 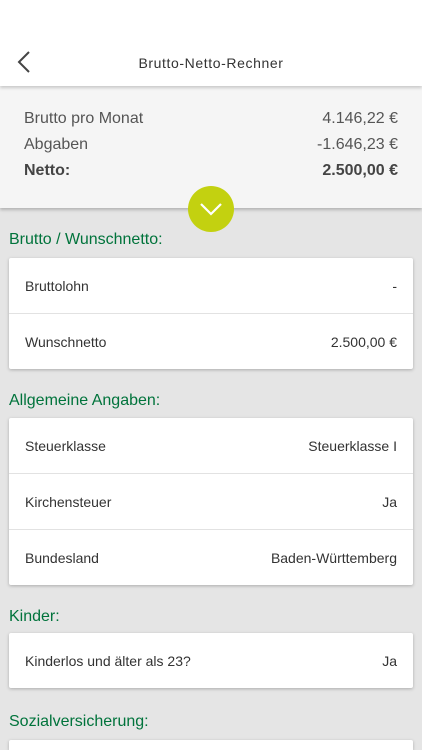 I want to click on summary-row-netto: Netto: 2.500,00 €, so click(x=211, y=171).